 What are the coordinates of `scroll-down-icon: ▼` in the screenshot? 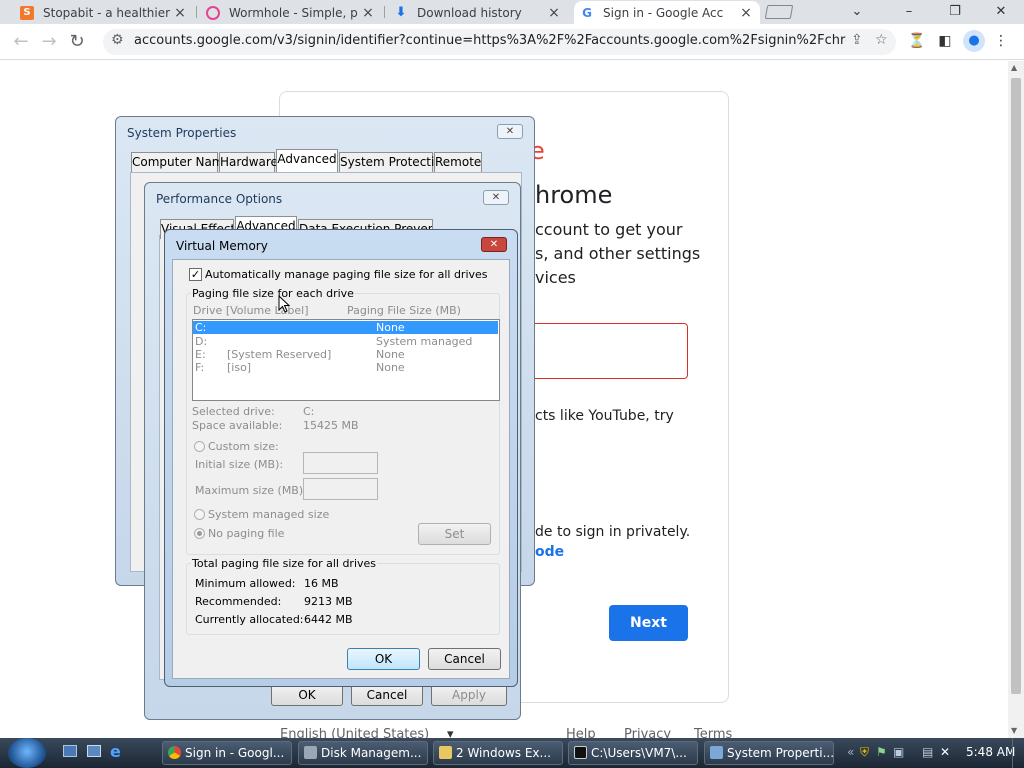 It's located at (1014, 730).